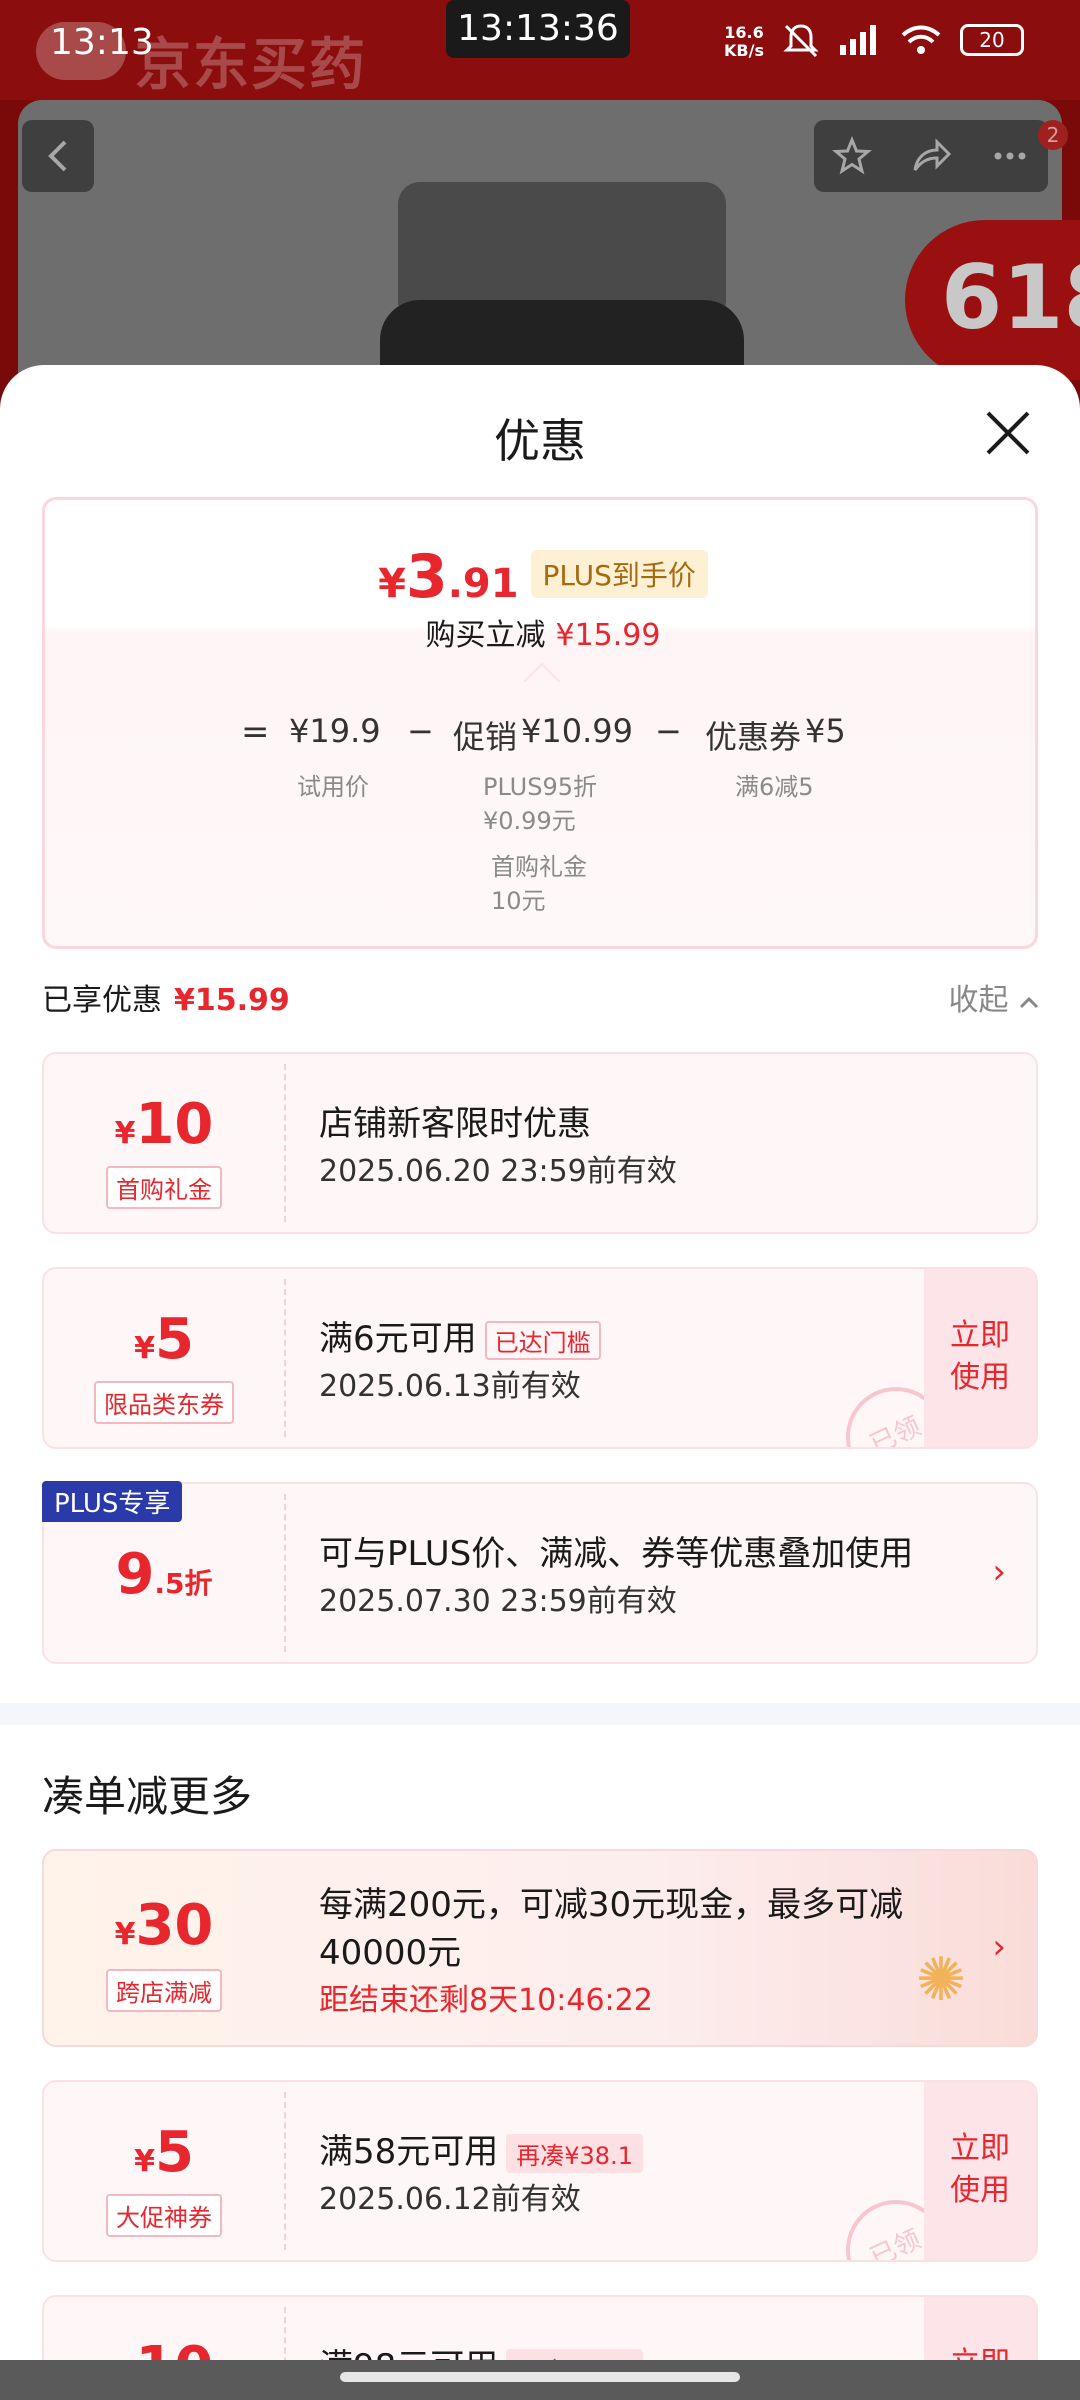 This screenshot has height=2400, width=1080. I want to click on coupon-new-customer: ¥10 首购礼金 店铺新客限时优惠 2025.06.20 23:59前有效, so click(540, 1143).